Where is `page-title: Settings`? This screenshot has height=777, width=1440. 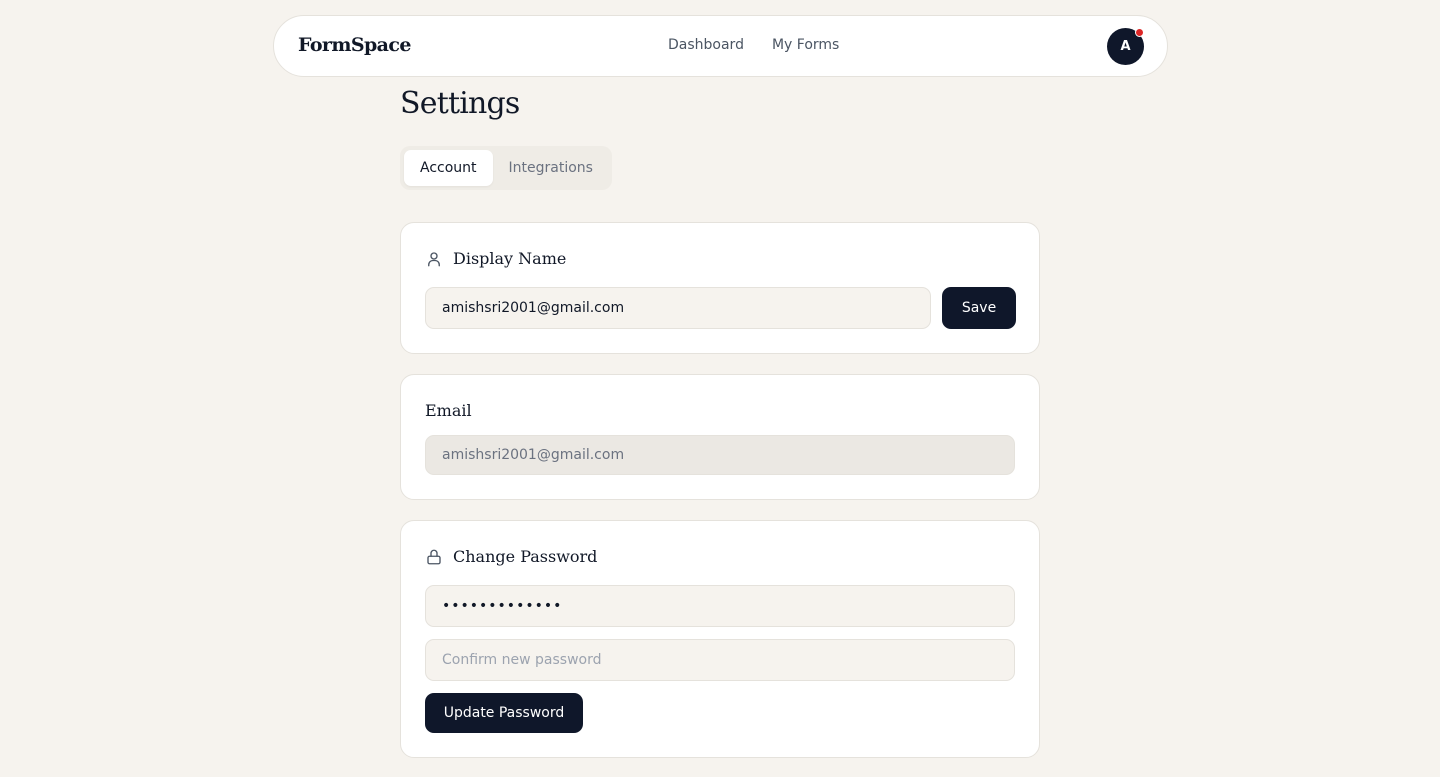 page-title: Settings is located at coordinates (460, 103).